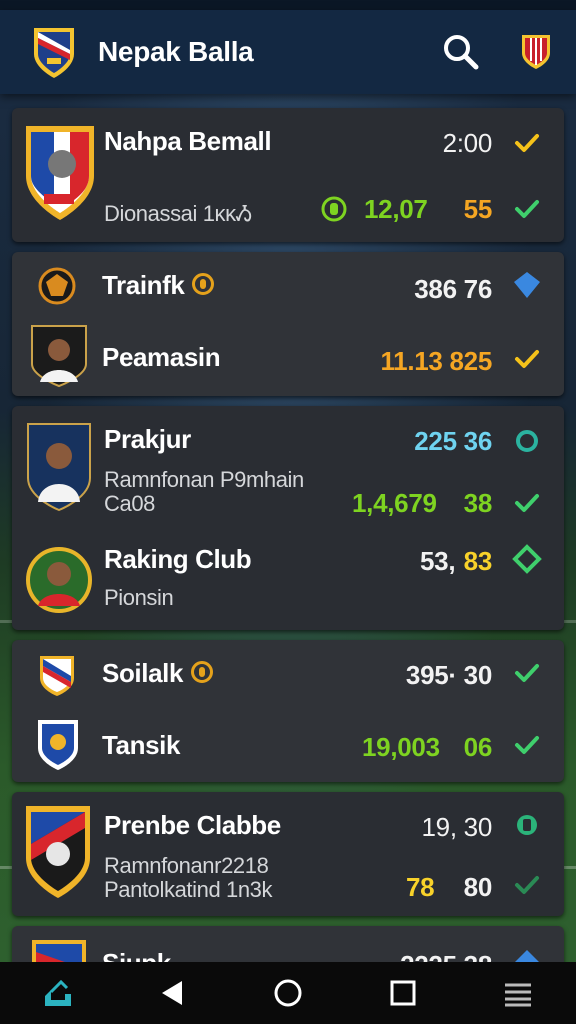 The image size is (576, 1024). I want to click on score-value: 395· 30, so click(448, 675).